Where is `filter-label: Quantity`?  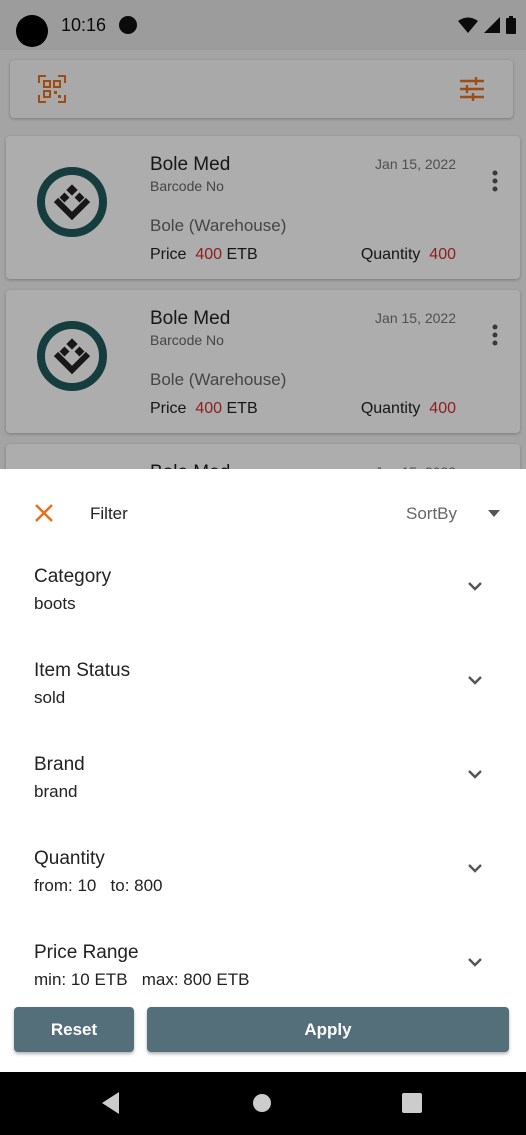
filter-label: Quantity is located at coordinates (69, 858).